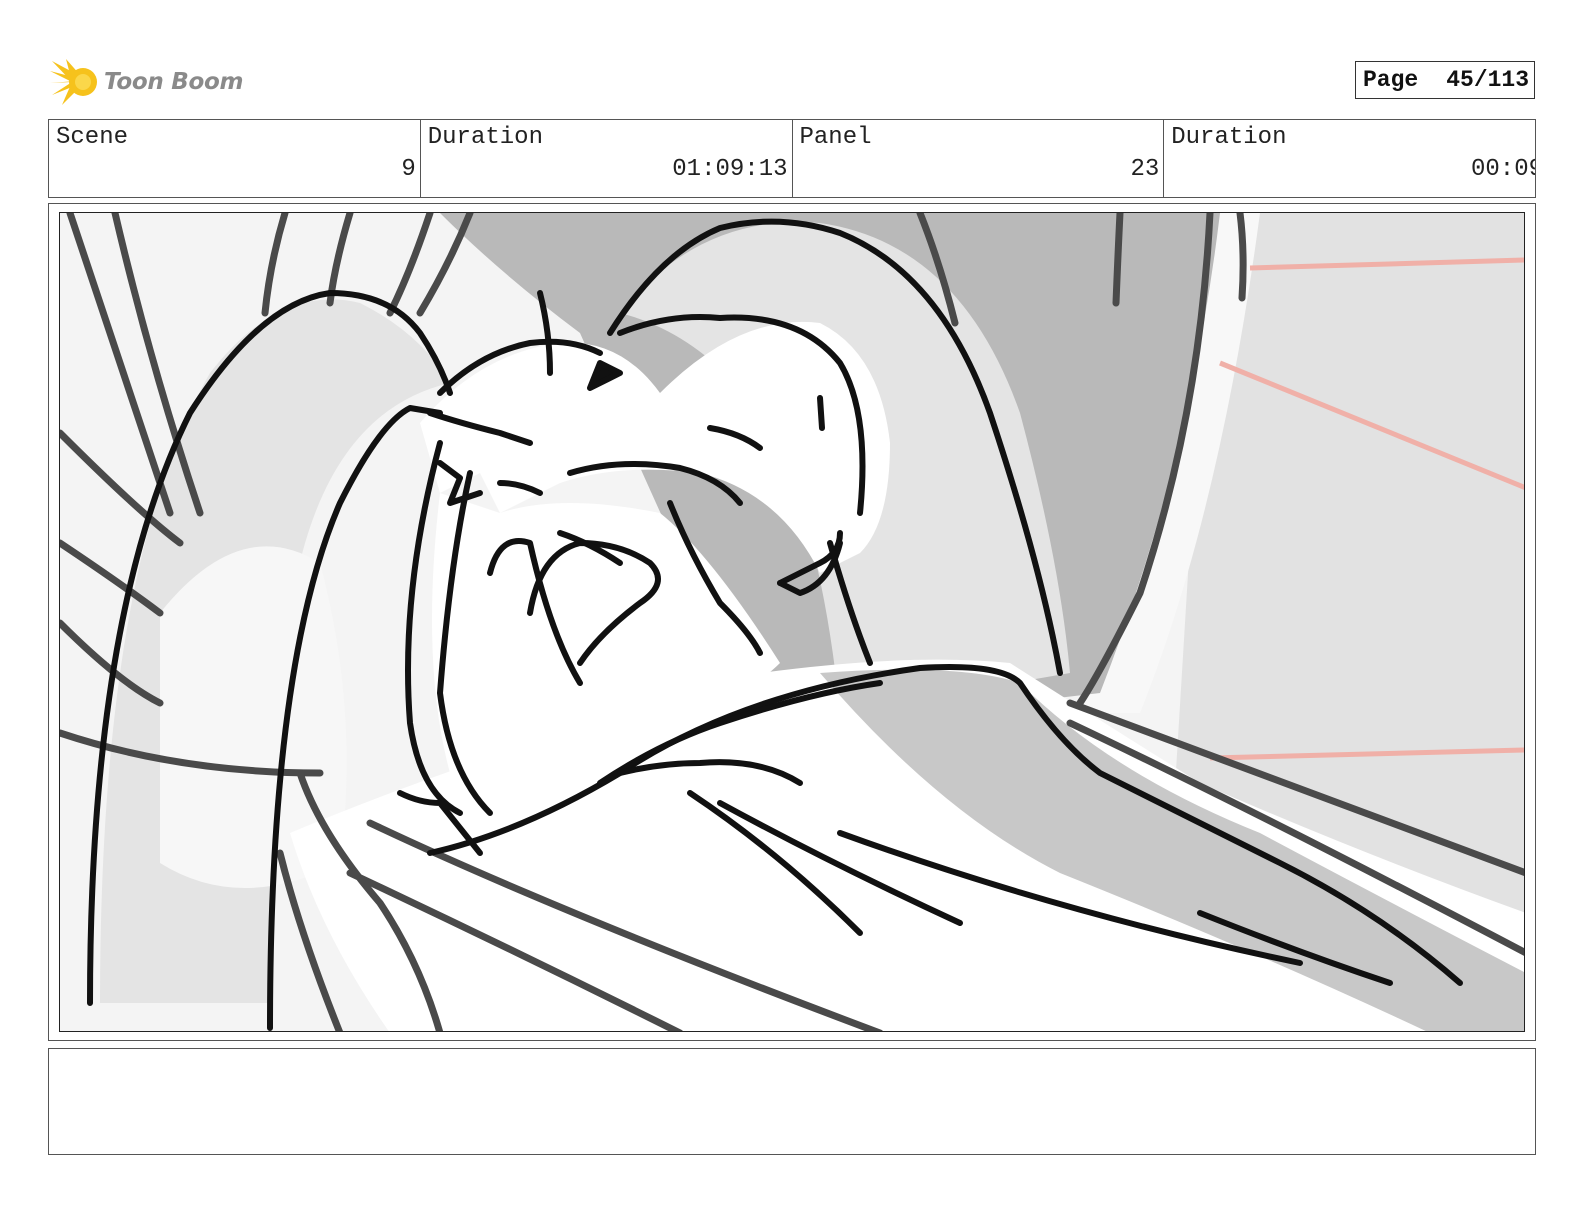 Image resolution: width=1584 pixels, height=1224 pixels. What do you see at coordinates (1488, 80) in the screenshot?
I see `page-number: 45/113` at bounding box center [1488, 80].